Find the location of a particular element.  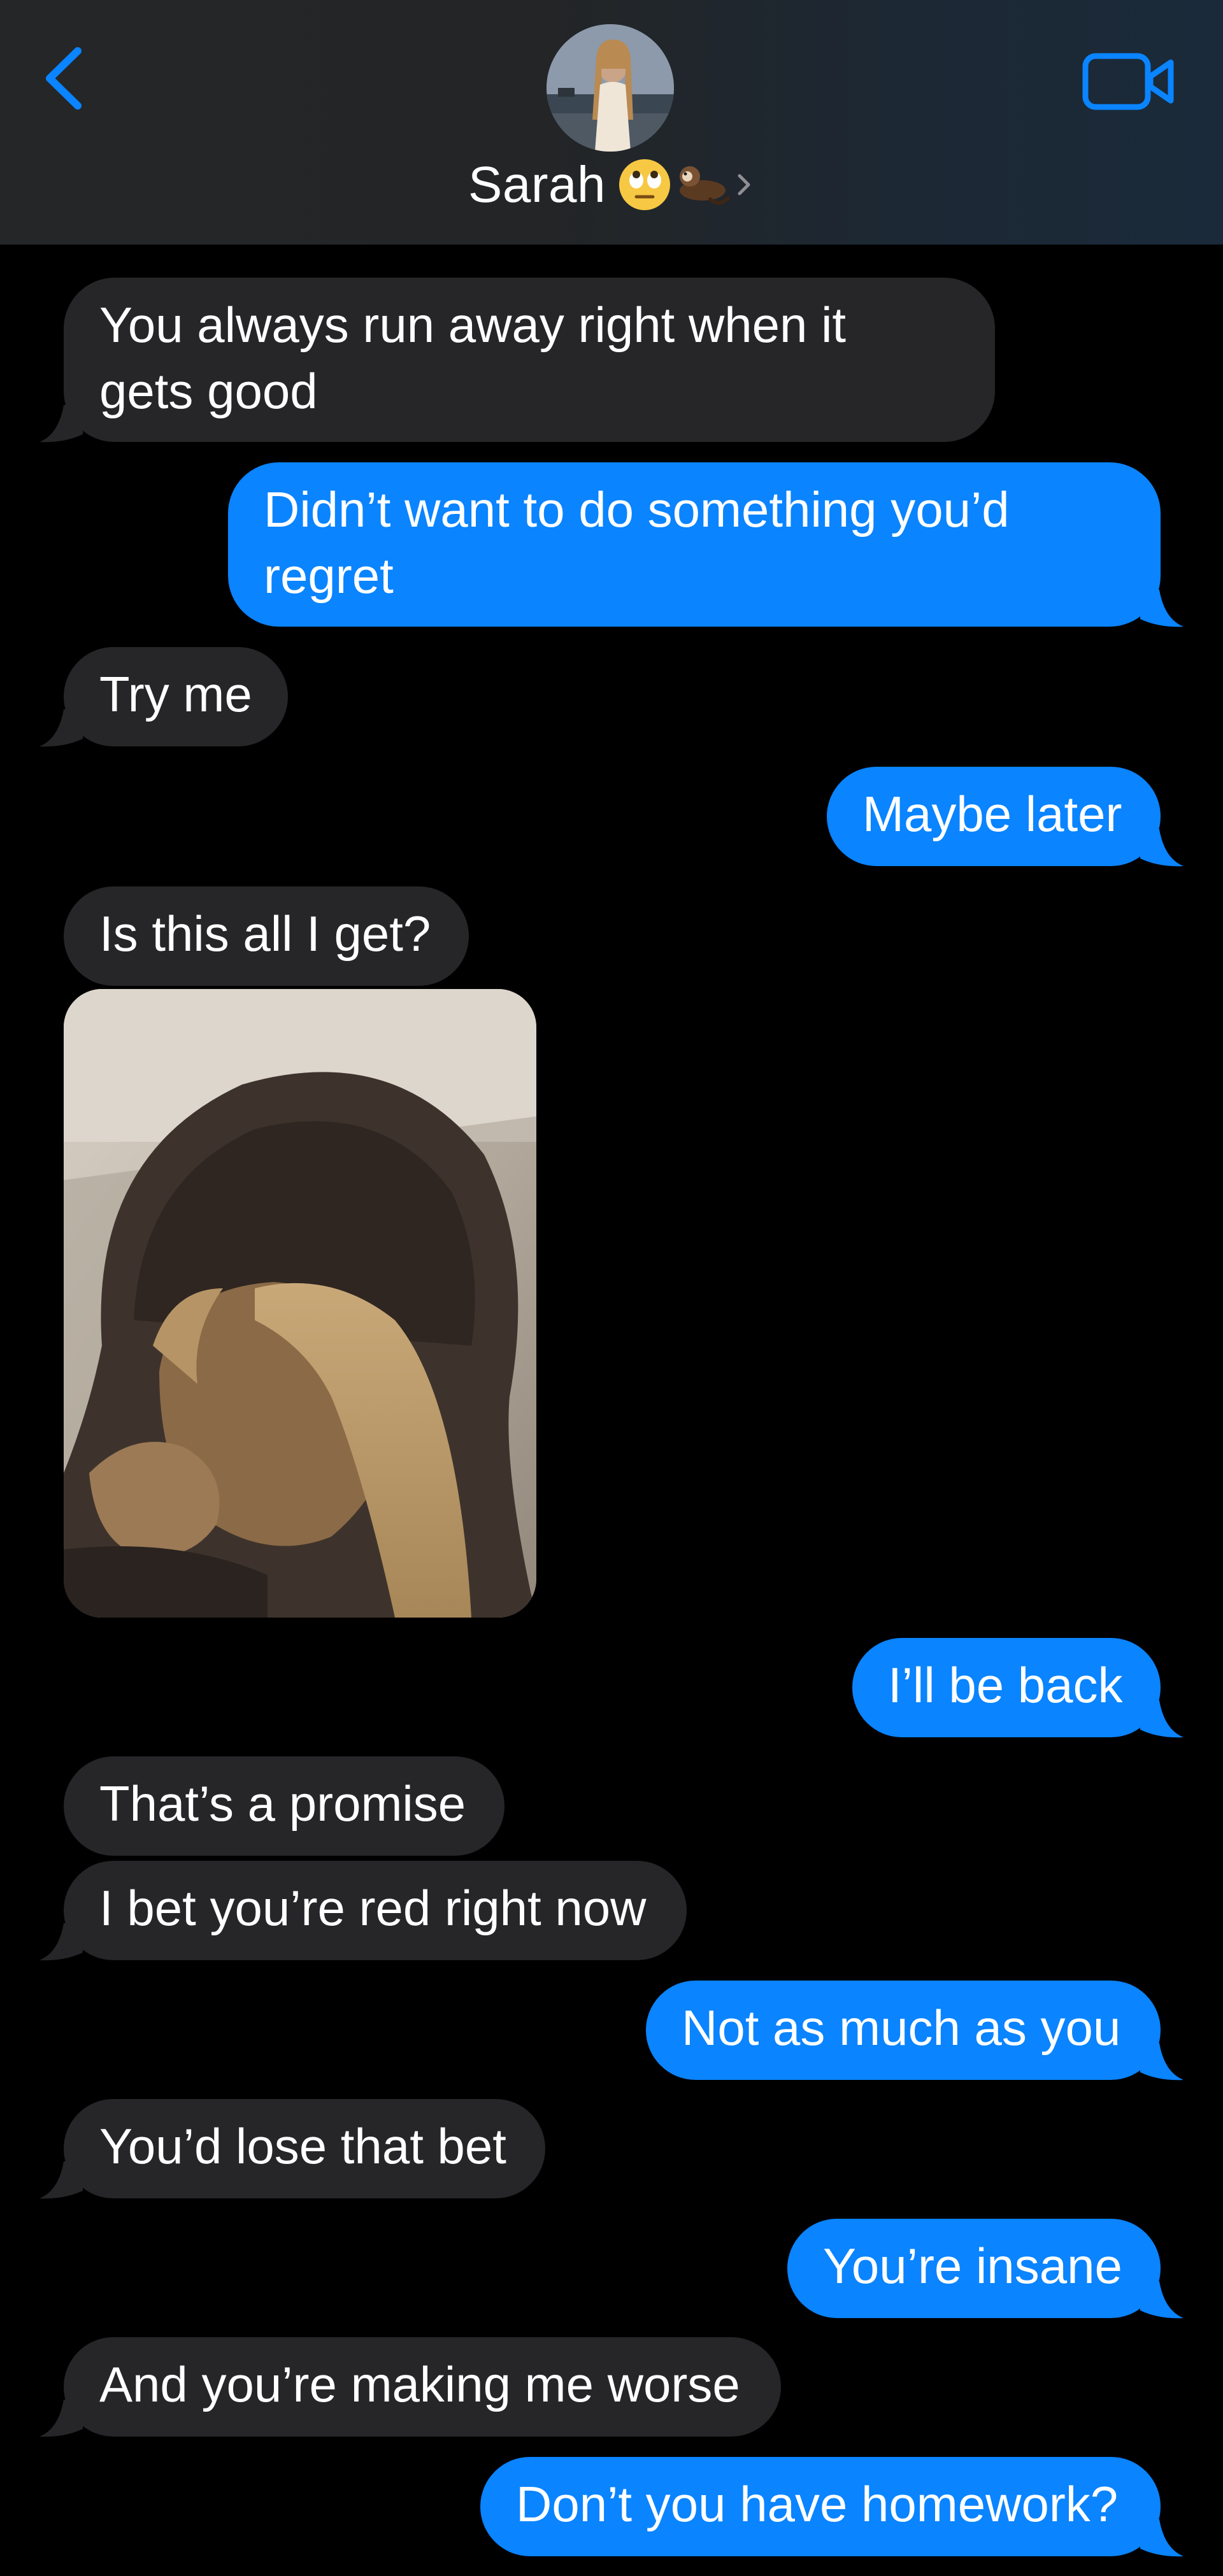

message-text: You’d lose that bet is located at coordinates (302, 2146).